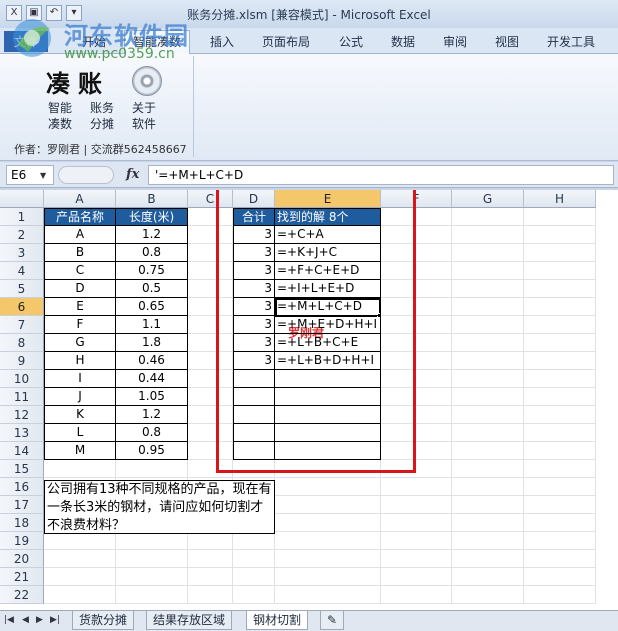  Describe the element at coordinates (22, 505) in the screenshot. I see `row-header-17: 17` at that location.